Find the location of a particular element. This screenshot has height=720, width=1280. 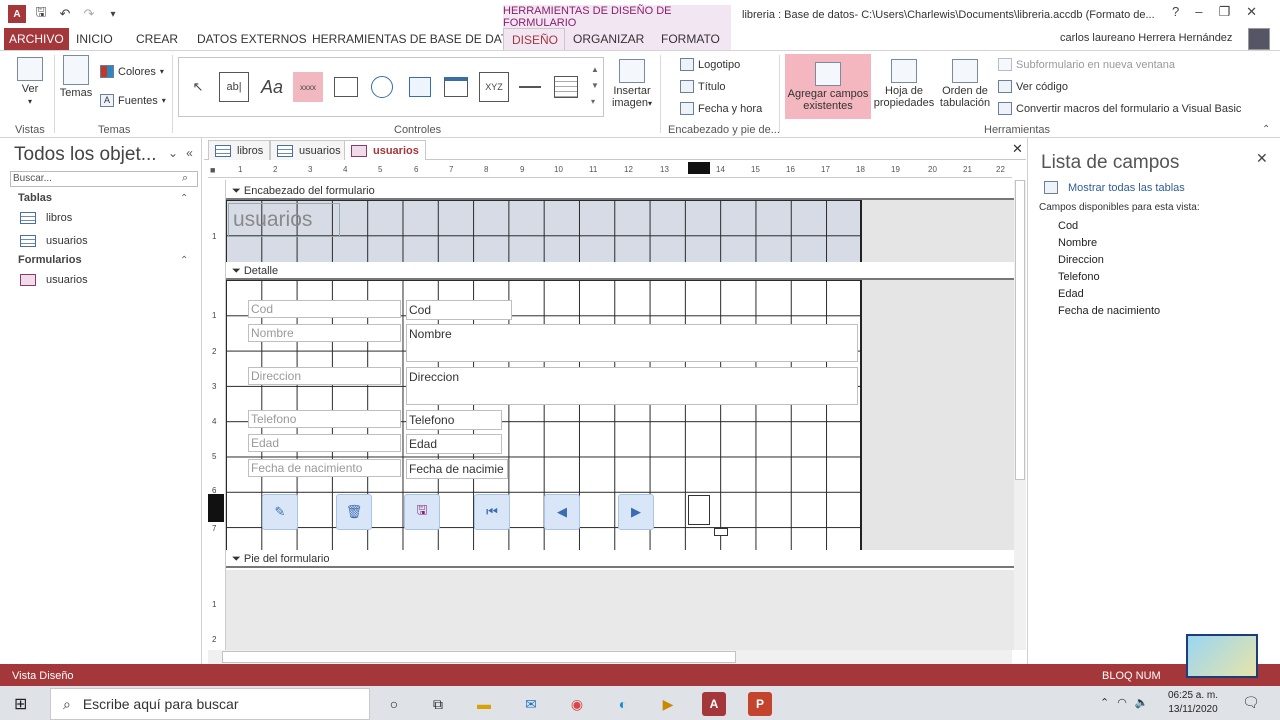

collapse-ribbon-icon: ⌃ is located at coordinates (1266, 129).